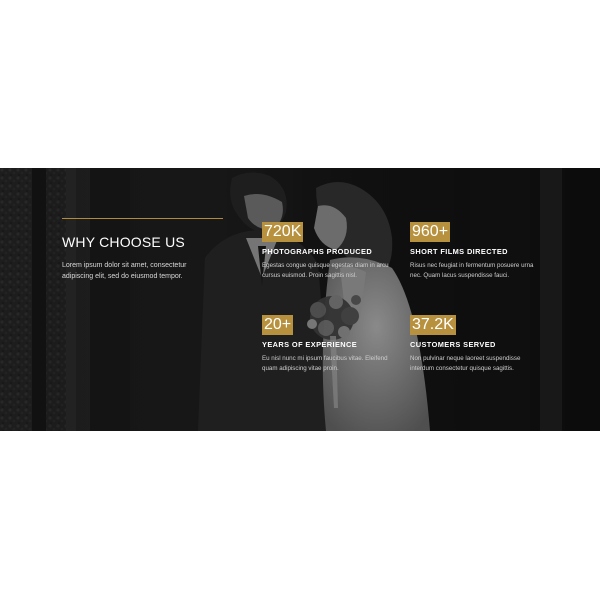 The image size is (600, 600). Describe the element at coordinates (317, 251) in the screenshot. I see `stat-label: PHOTOGRAPHS PRODUCED` at that location.